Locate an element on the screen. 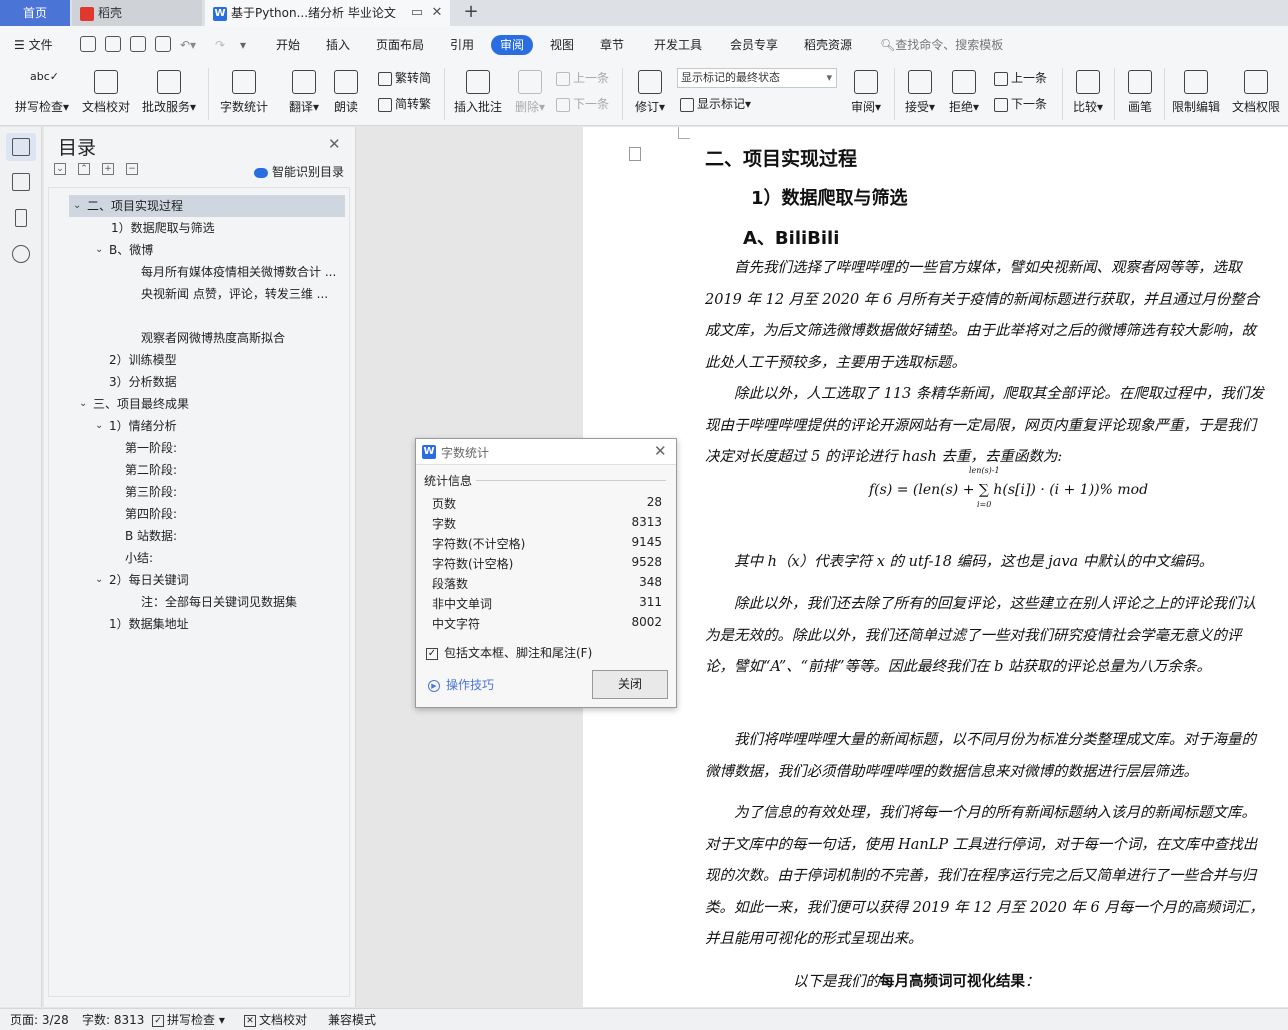 The image size is (1288, 1030). menu-dev-tools: 开发工具 is located at coordinates (678, 45).